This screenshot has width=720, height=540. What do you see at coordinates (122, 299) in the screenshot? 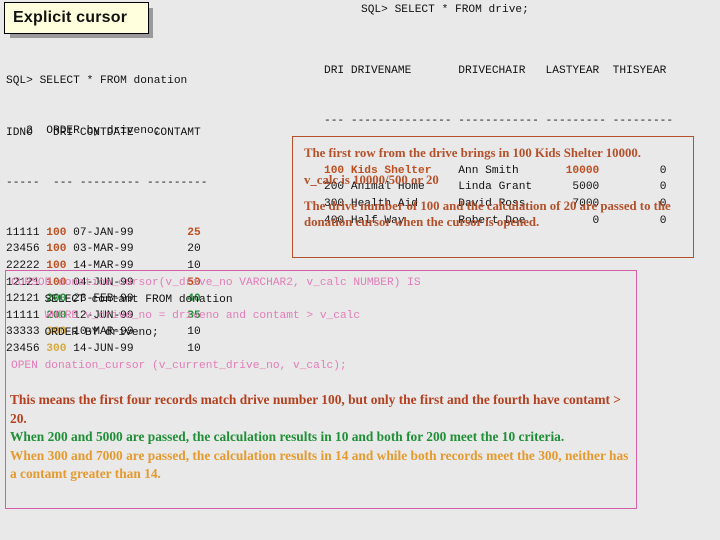
I see `cursor-code-line: SELECT contamt FROM donation` at bounding box center [122, 299].